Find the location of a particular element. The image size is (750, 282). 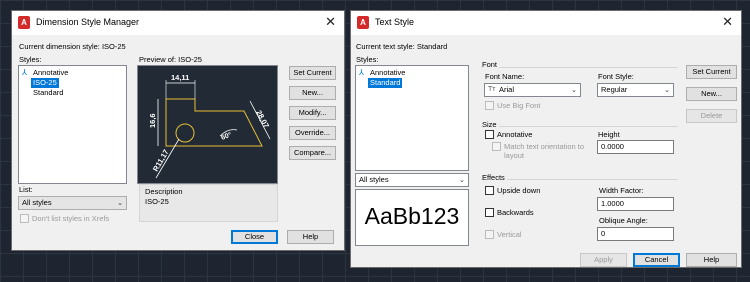

current-style-label: Current dimension style: ISO-25 is located at coordinates (72, 46).